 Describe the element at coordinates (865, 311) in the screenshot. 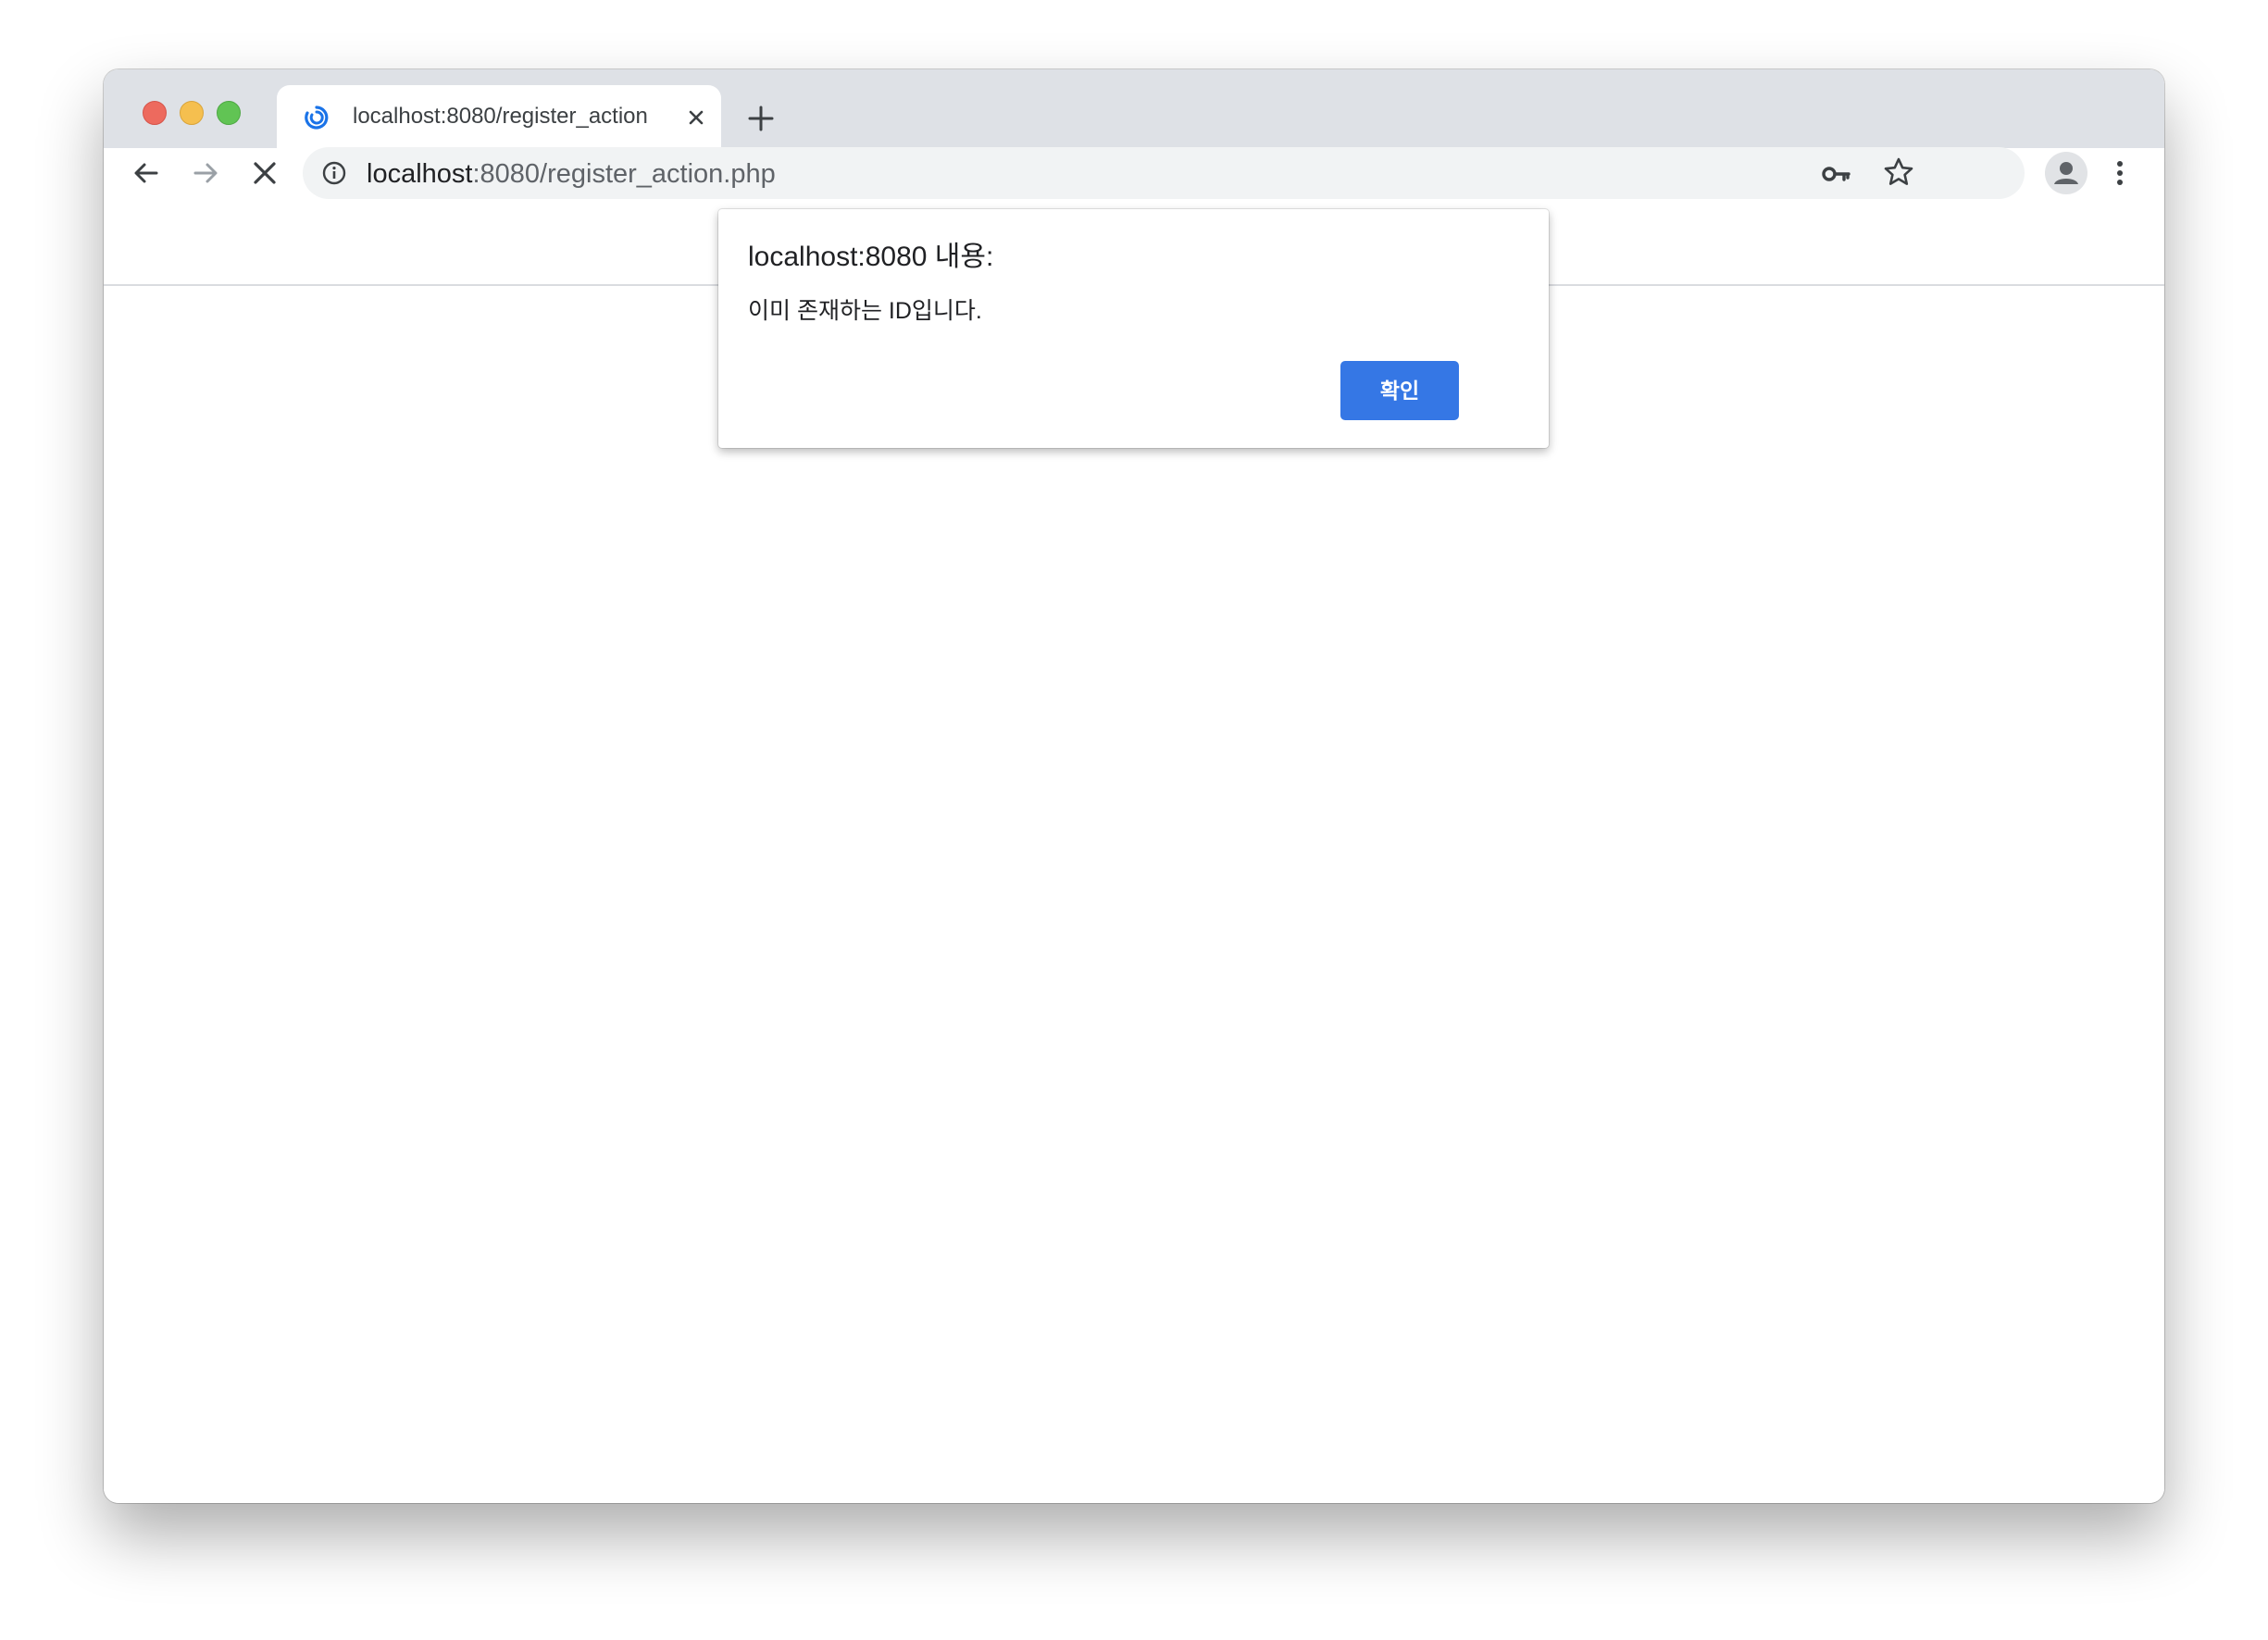

I see `dialog-message: 이미 존재하는 ID입니다.` at that location.